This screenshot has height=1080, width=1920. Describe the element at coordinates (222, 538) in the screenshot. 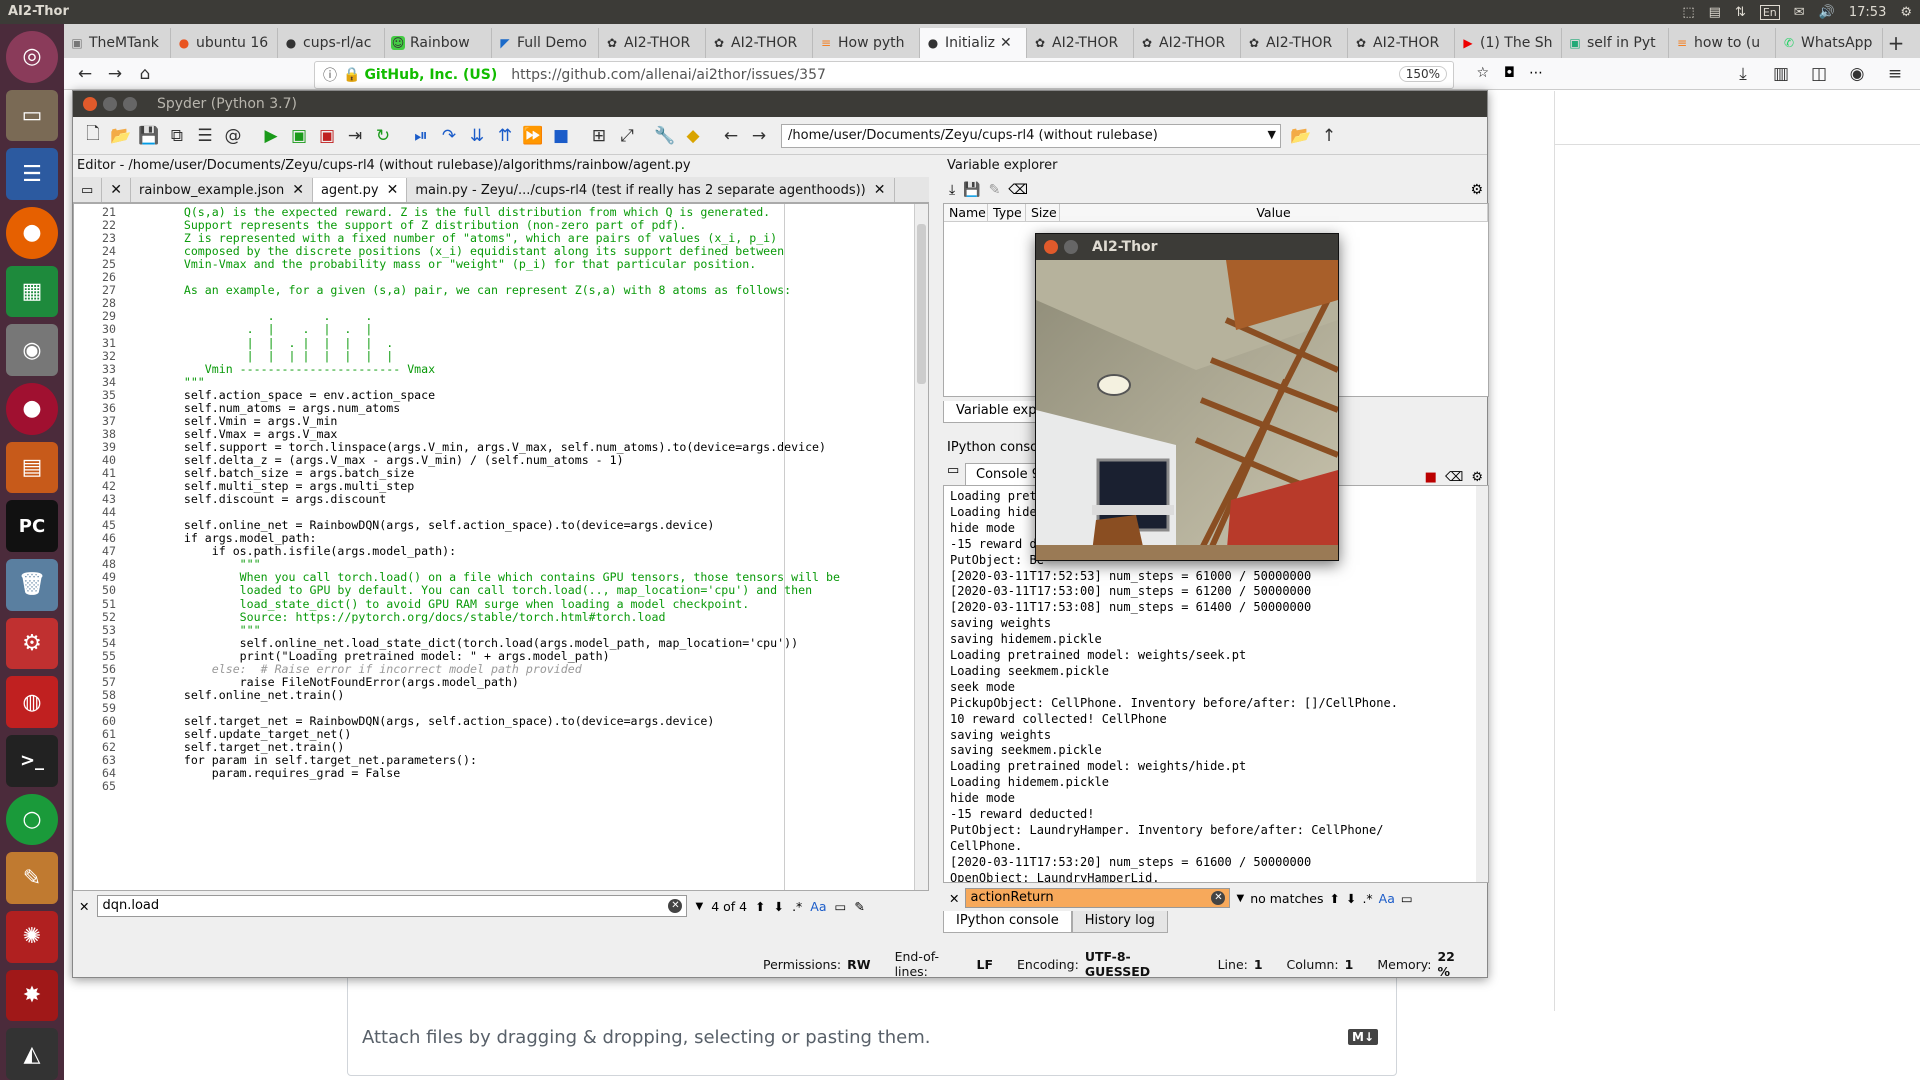

I see `code-line: if args.model_path:` at that location.